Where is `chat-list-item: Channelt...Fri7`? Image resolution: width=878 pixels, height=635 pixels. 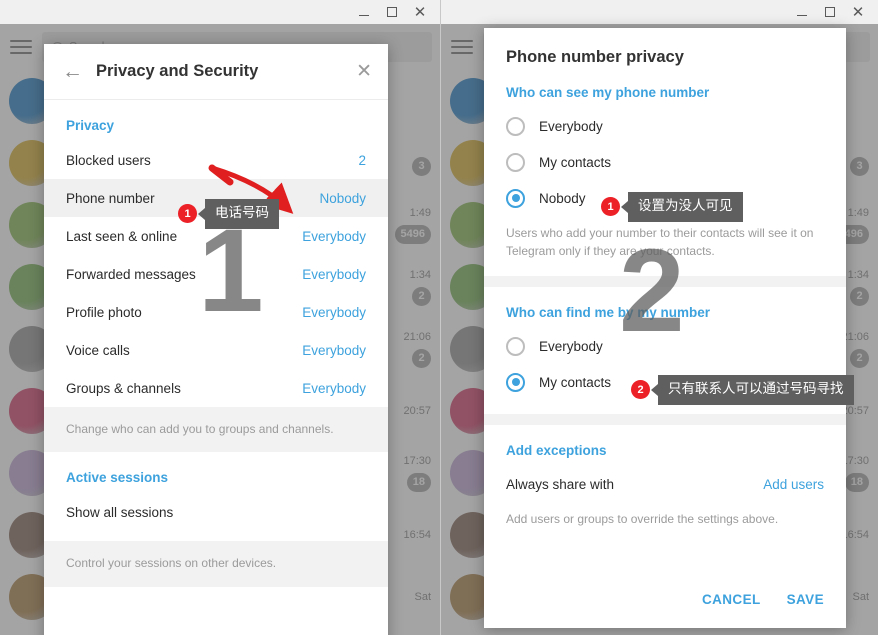
chat-list-item: Channelt...Fri7 is located at coordinates (659, 631).